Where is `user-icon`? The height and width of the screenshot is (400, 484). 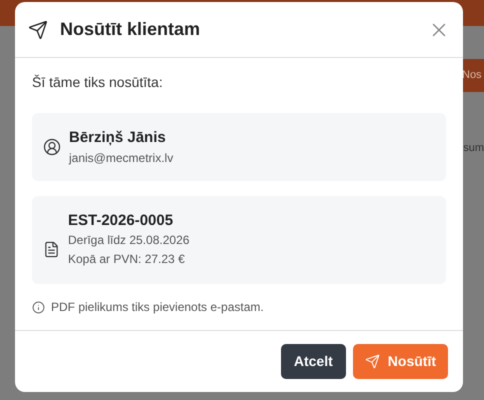 user-icon is located at coordinates (52, 147).